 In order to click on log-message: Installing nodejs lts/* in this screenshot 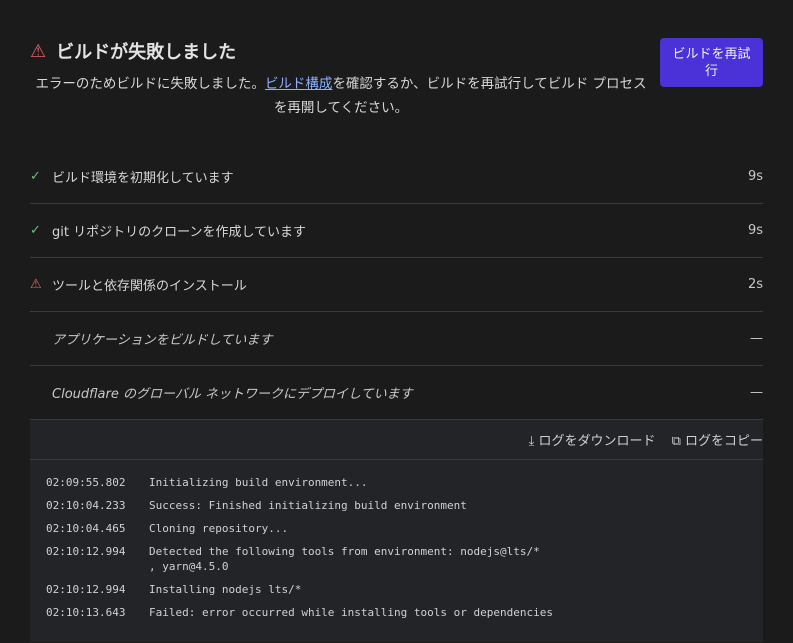, I will do `click(225, 589)`.